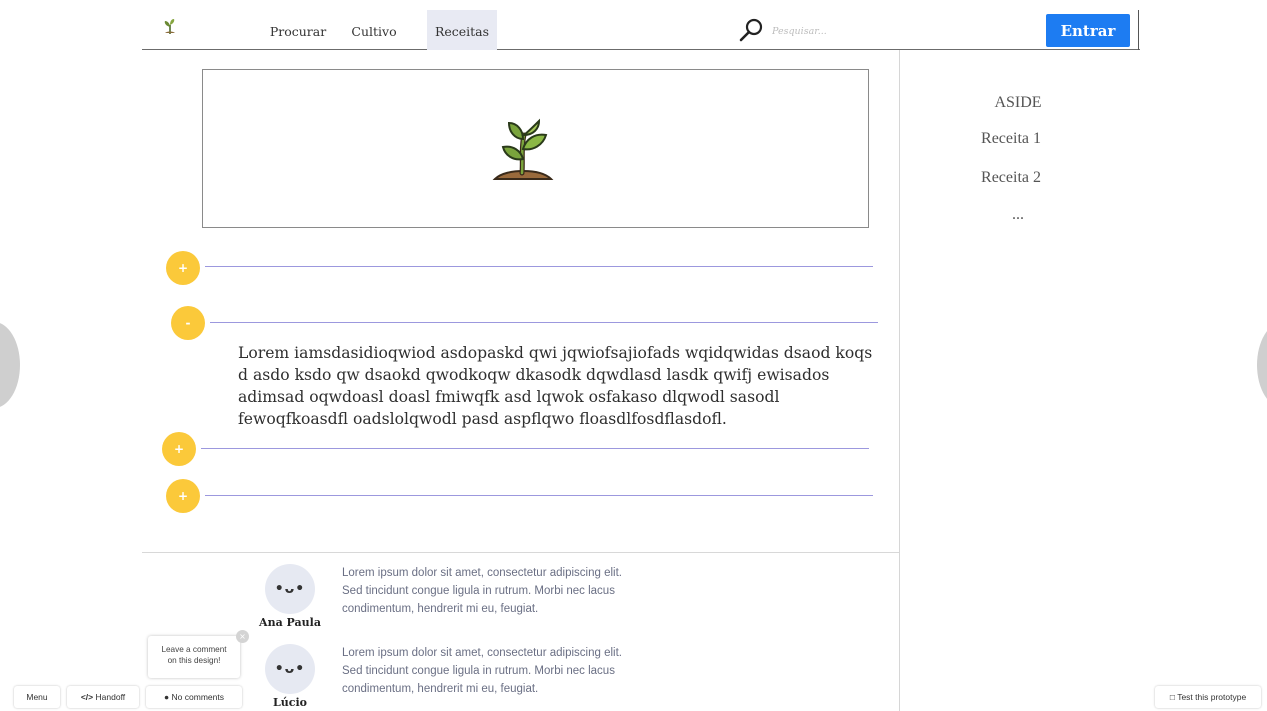  I want to click on tooltip-line-2: on this design!, so click(194, 660).